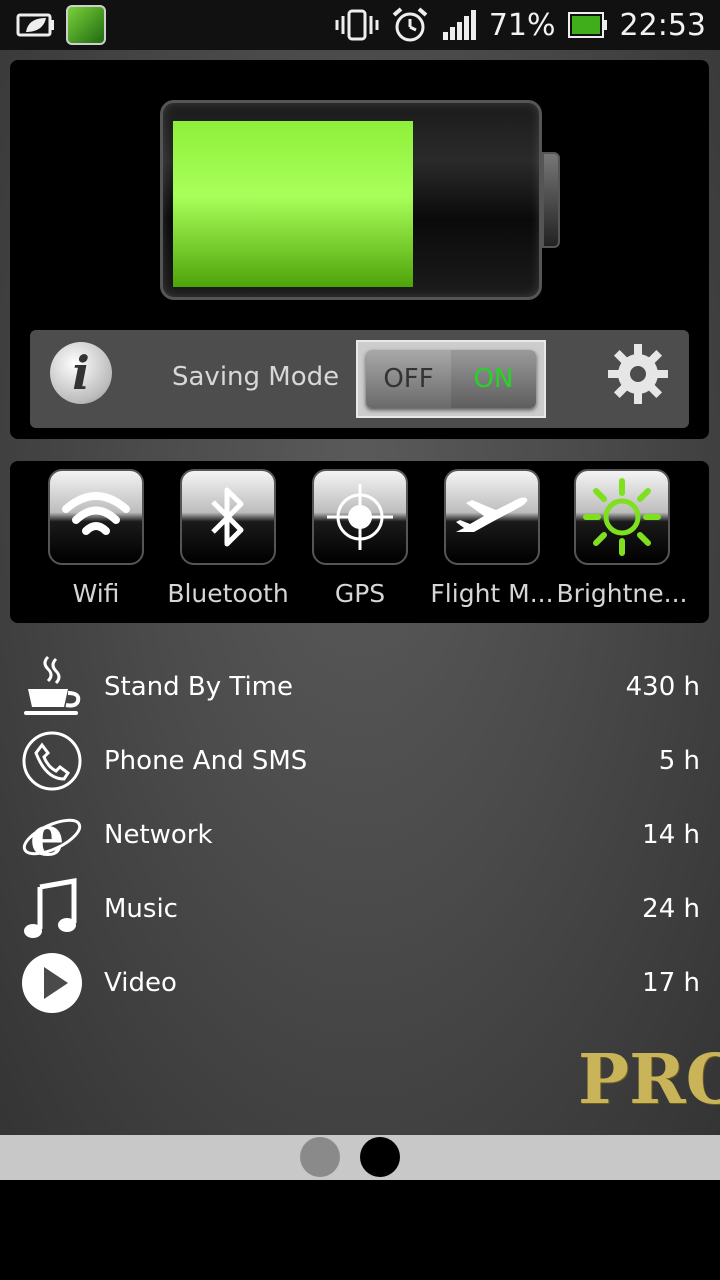  I want to click on toggle-gps: GPS, so click(360, 538).